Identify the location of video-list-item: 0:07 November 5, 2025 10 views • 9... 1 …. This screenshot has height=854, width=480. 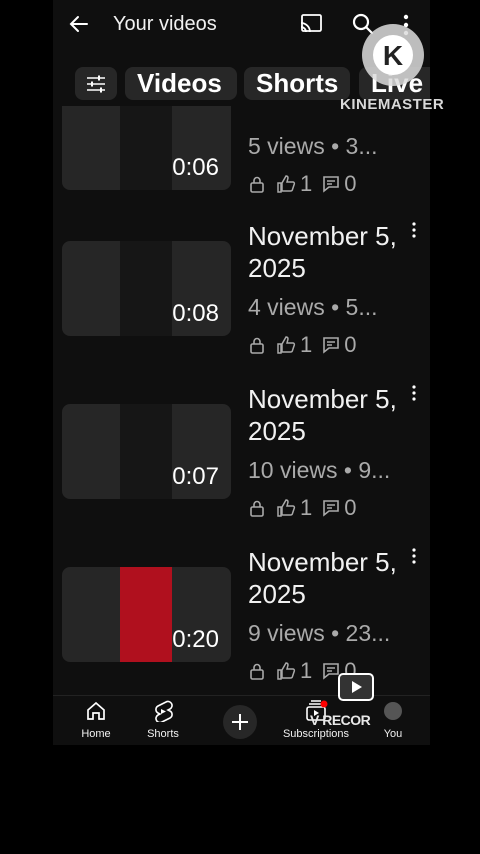
(241, 461).